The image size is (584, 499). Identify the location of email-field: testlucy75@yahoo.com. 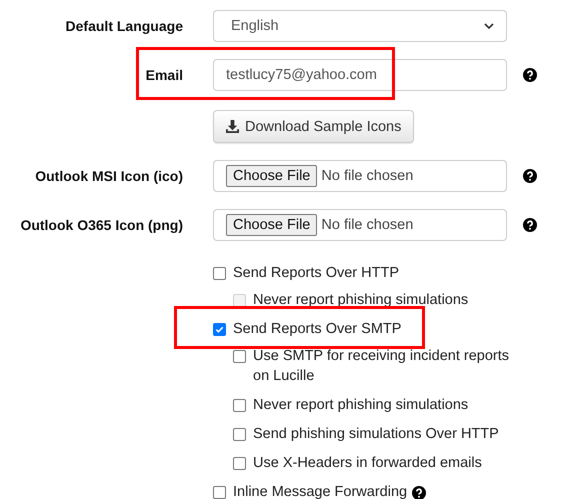
(360, 75).